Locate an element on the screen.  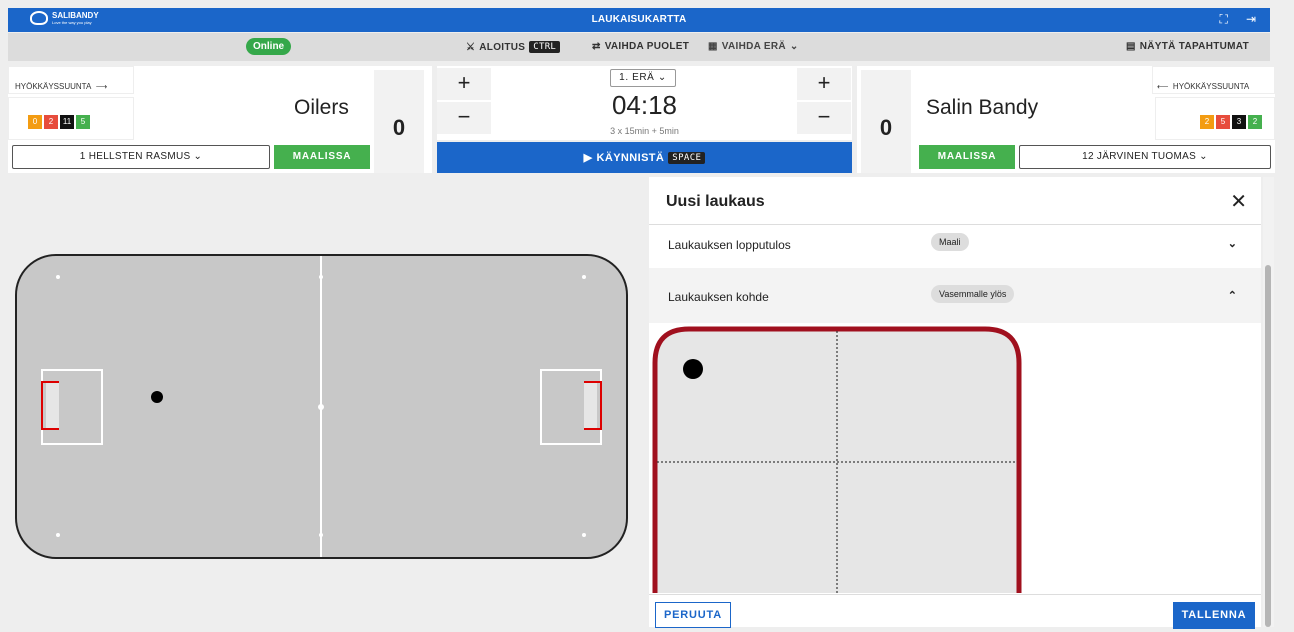
home-attack-direction: HYÖKKÄYSSUUNTA ⟶ is located at coordinates (71, 80).